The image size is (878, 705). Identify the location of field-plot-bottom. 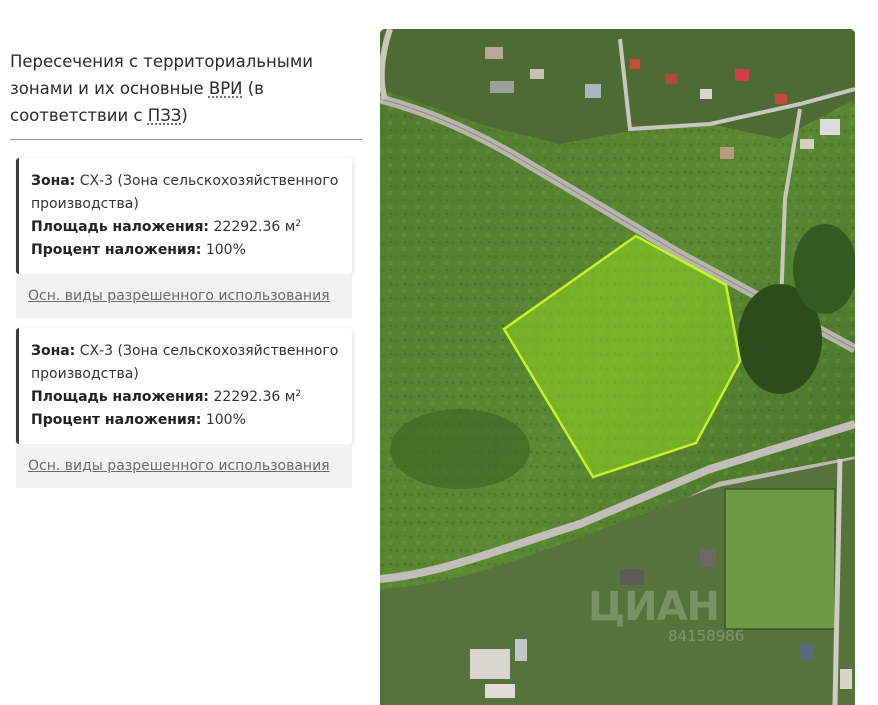
(780, 559).